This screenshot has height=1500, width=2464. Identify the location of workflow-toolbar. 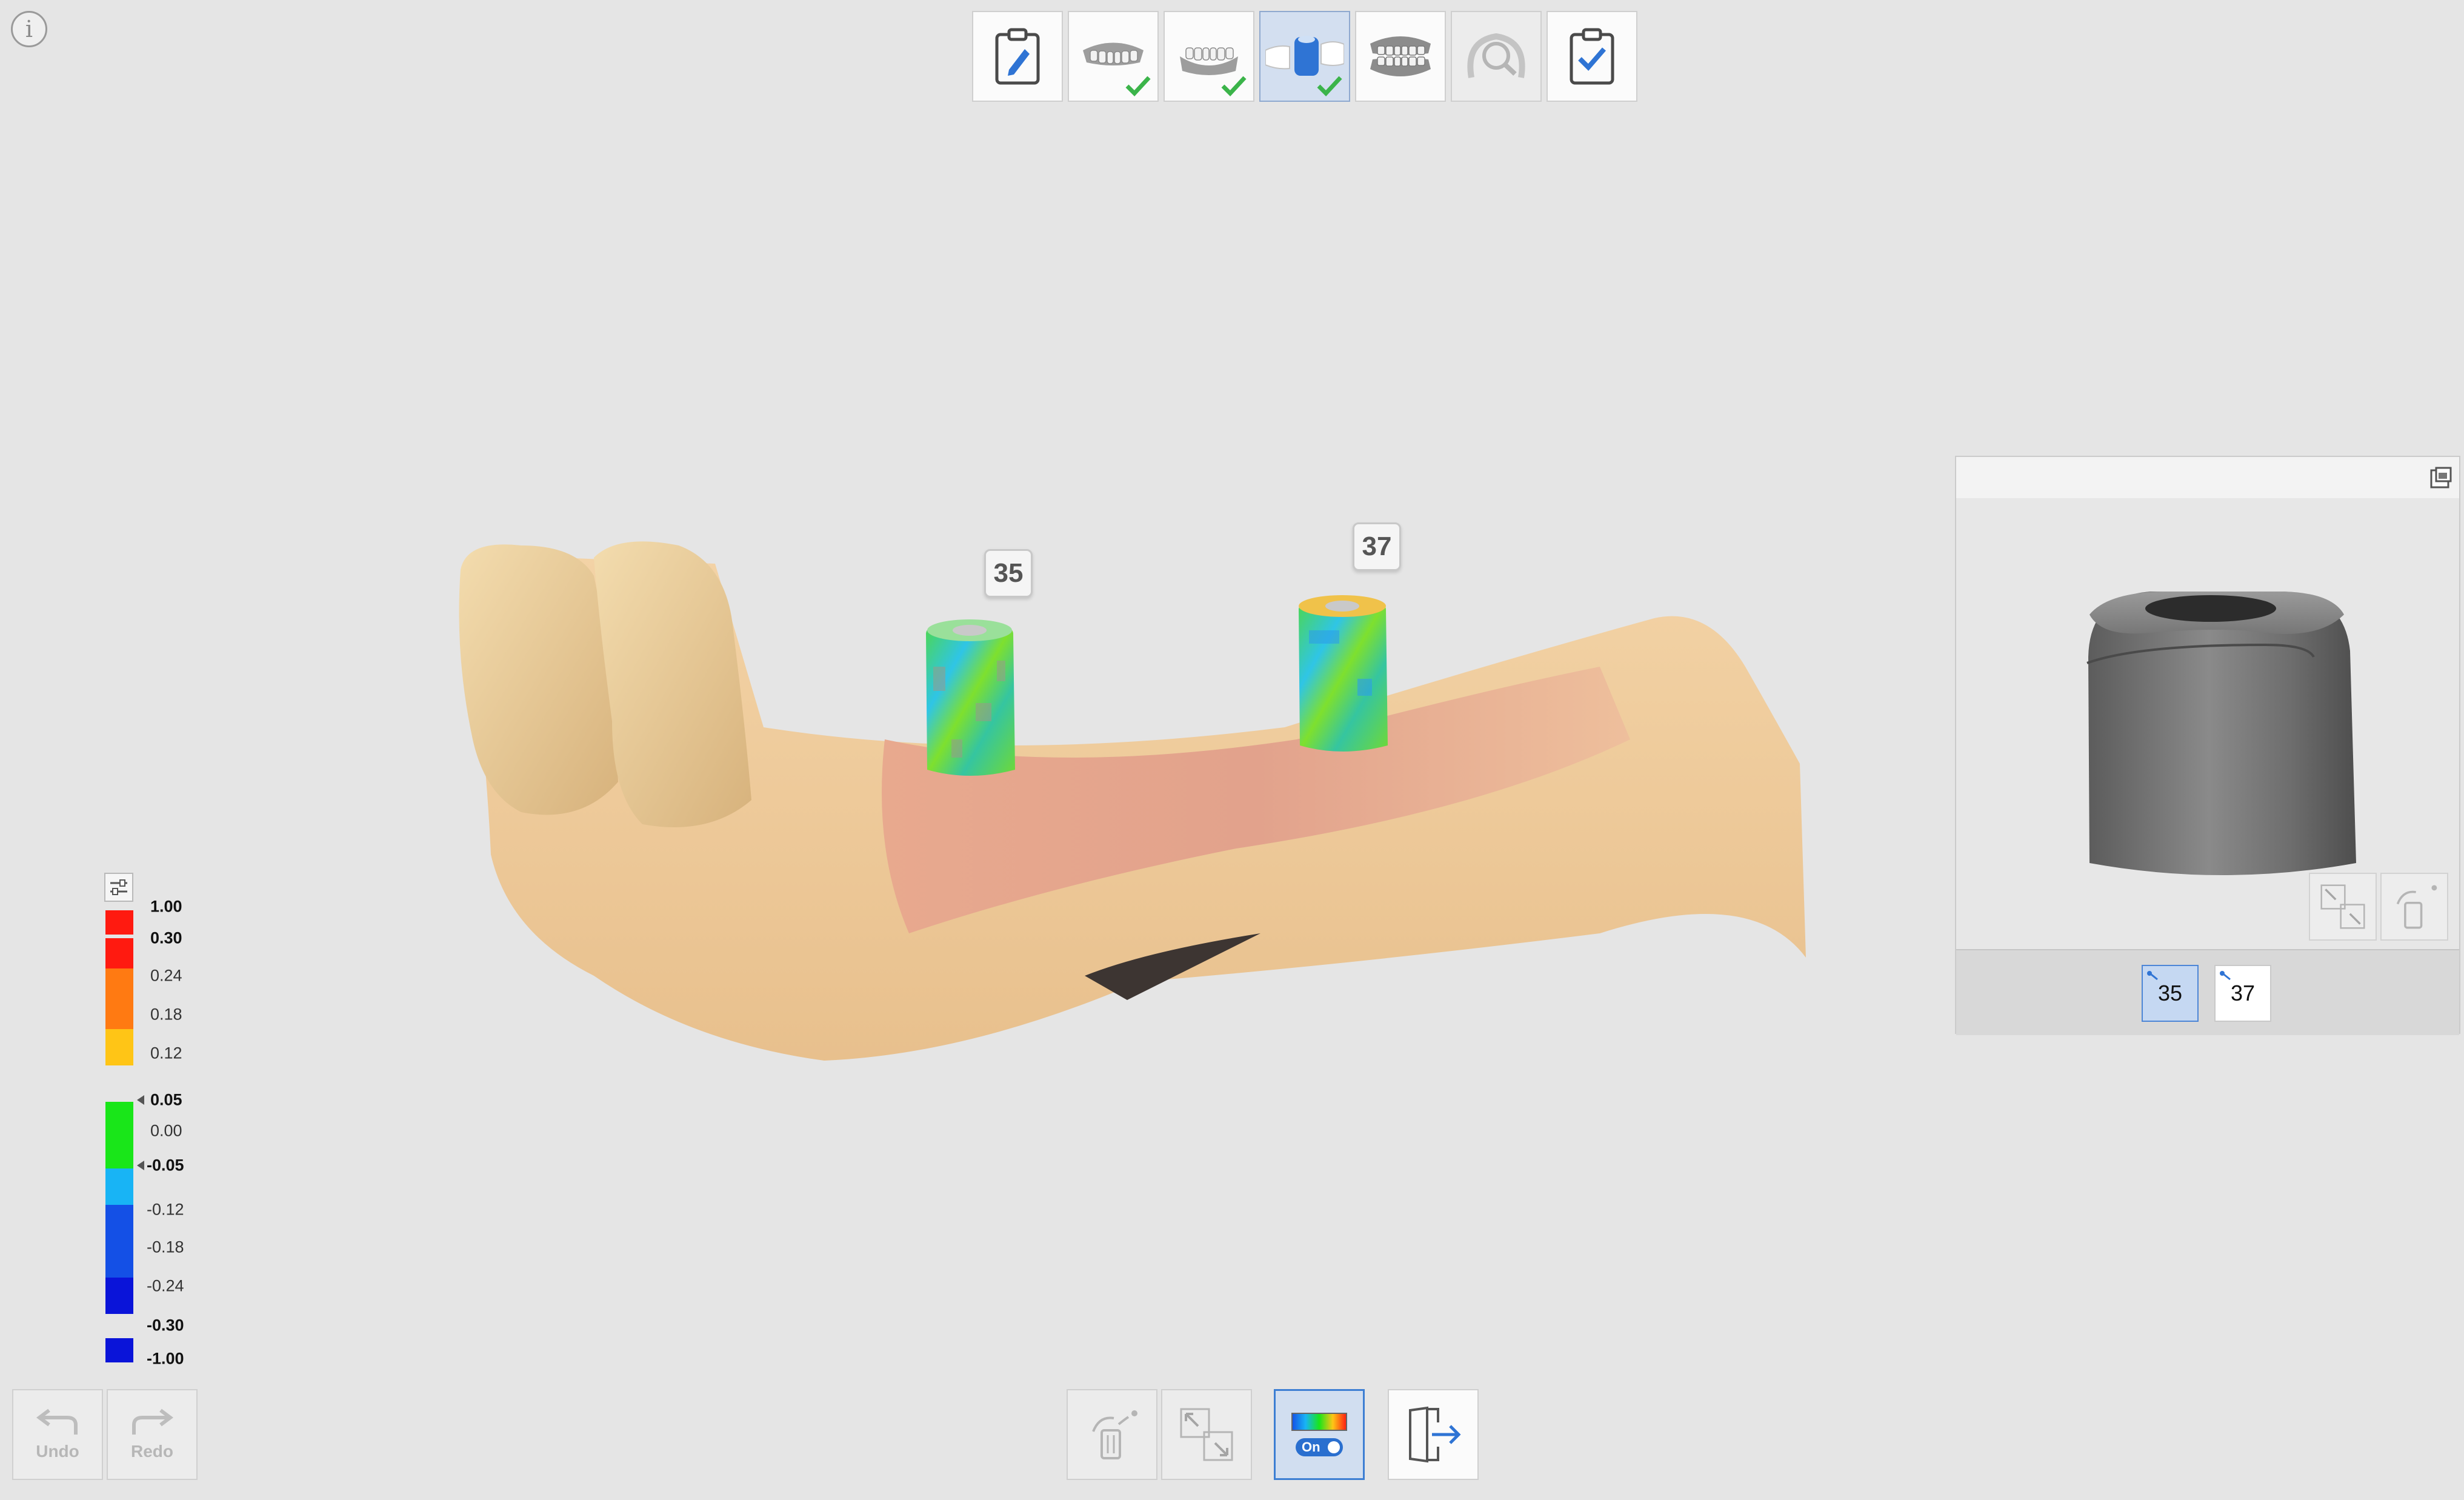
(1304, 56).